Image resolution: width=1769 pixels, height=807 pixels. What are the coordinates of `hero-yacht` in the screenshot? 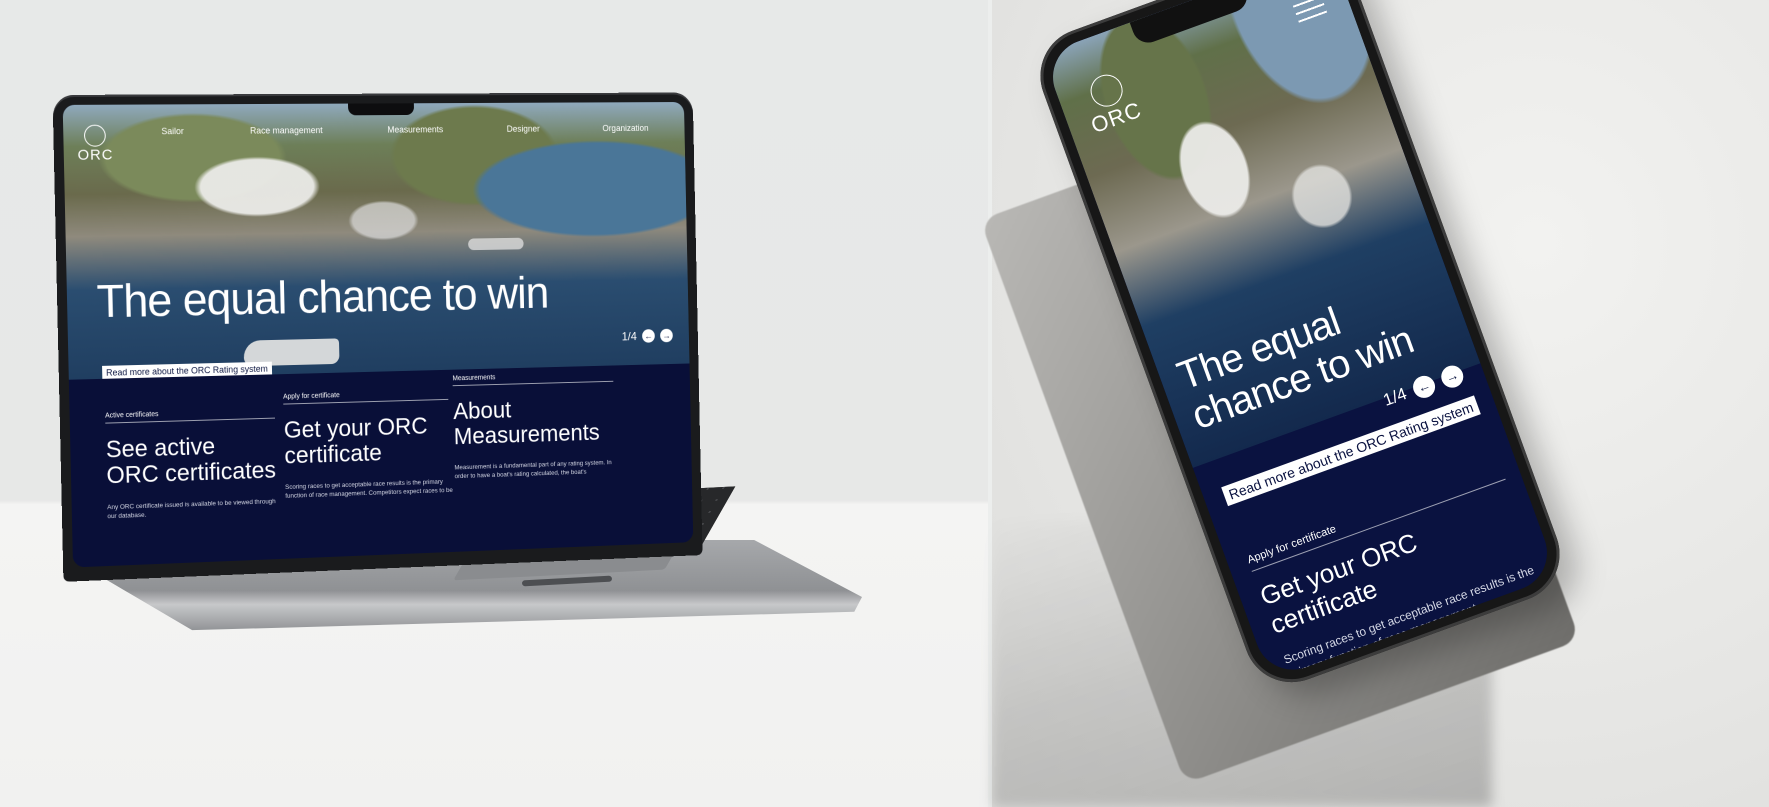 It's located at (496, 244).